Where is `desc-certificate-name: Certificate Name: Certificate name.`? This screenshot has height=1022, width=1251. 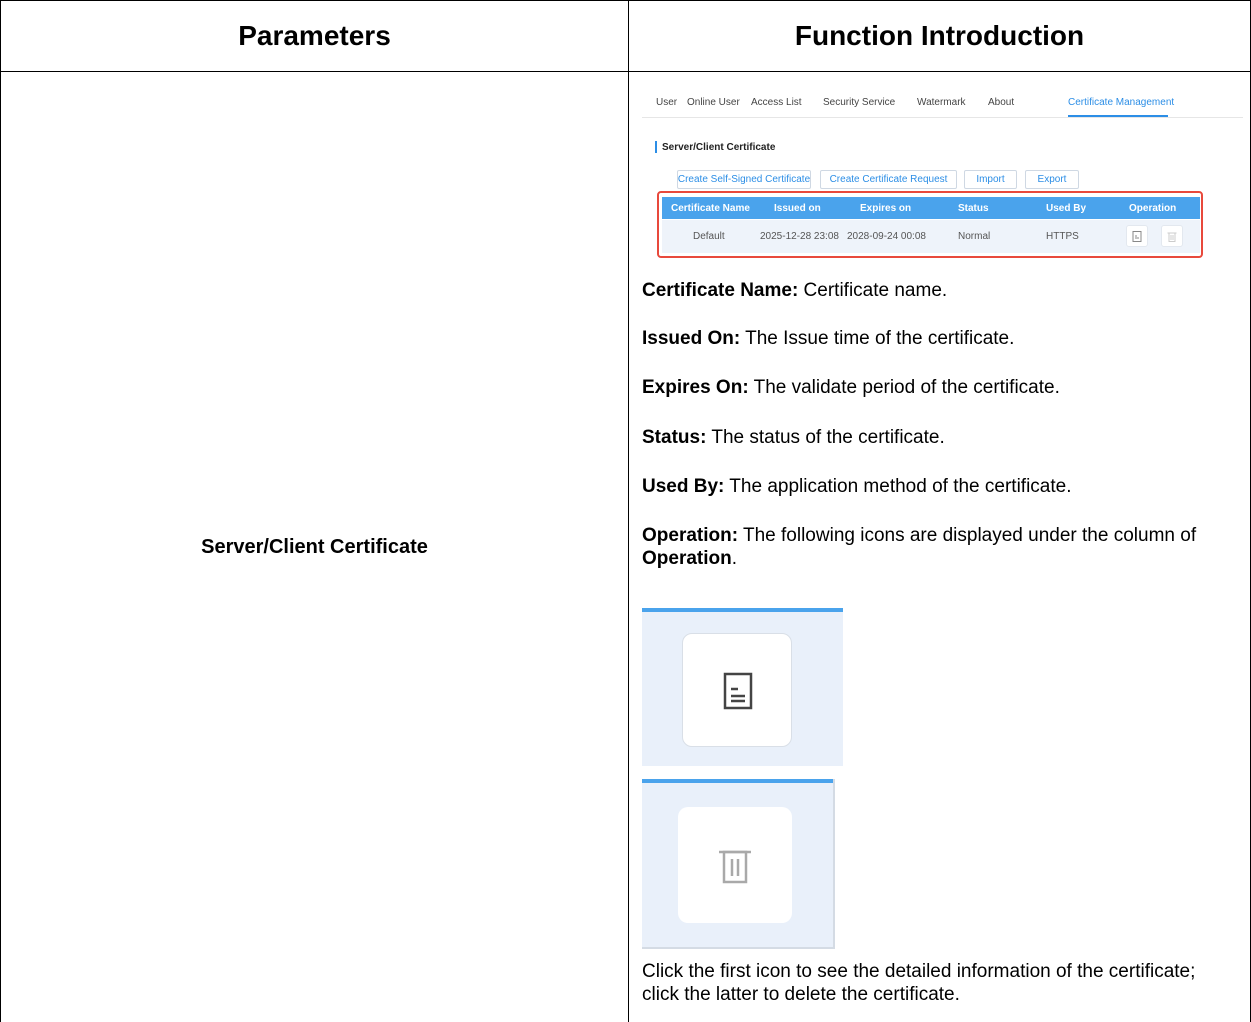 desc-certificate-name: Certificate Name: Certificate name. is located at coordinates (942, 290).